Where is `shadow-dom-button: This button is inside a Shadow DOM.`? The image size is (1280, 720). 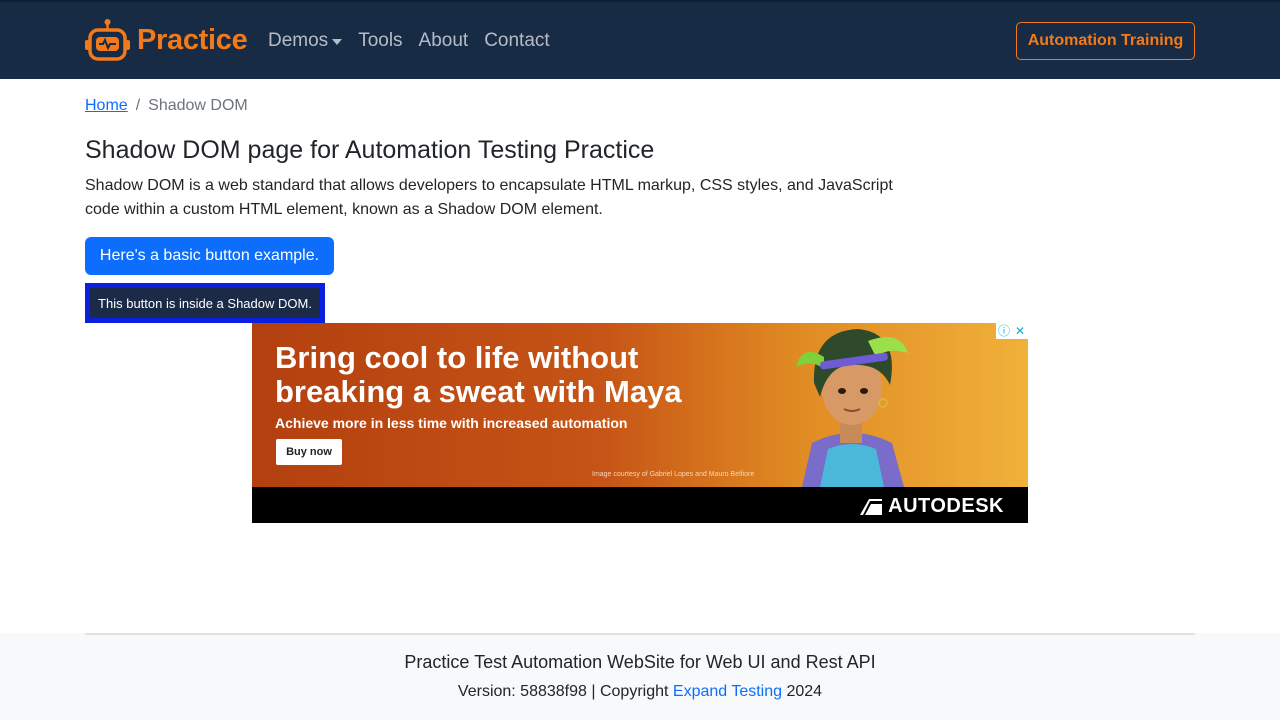
shadow-dom-button: This button is inside a Shadow DOM. is located at coordinates (205, 303).